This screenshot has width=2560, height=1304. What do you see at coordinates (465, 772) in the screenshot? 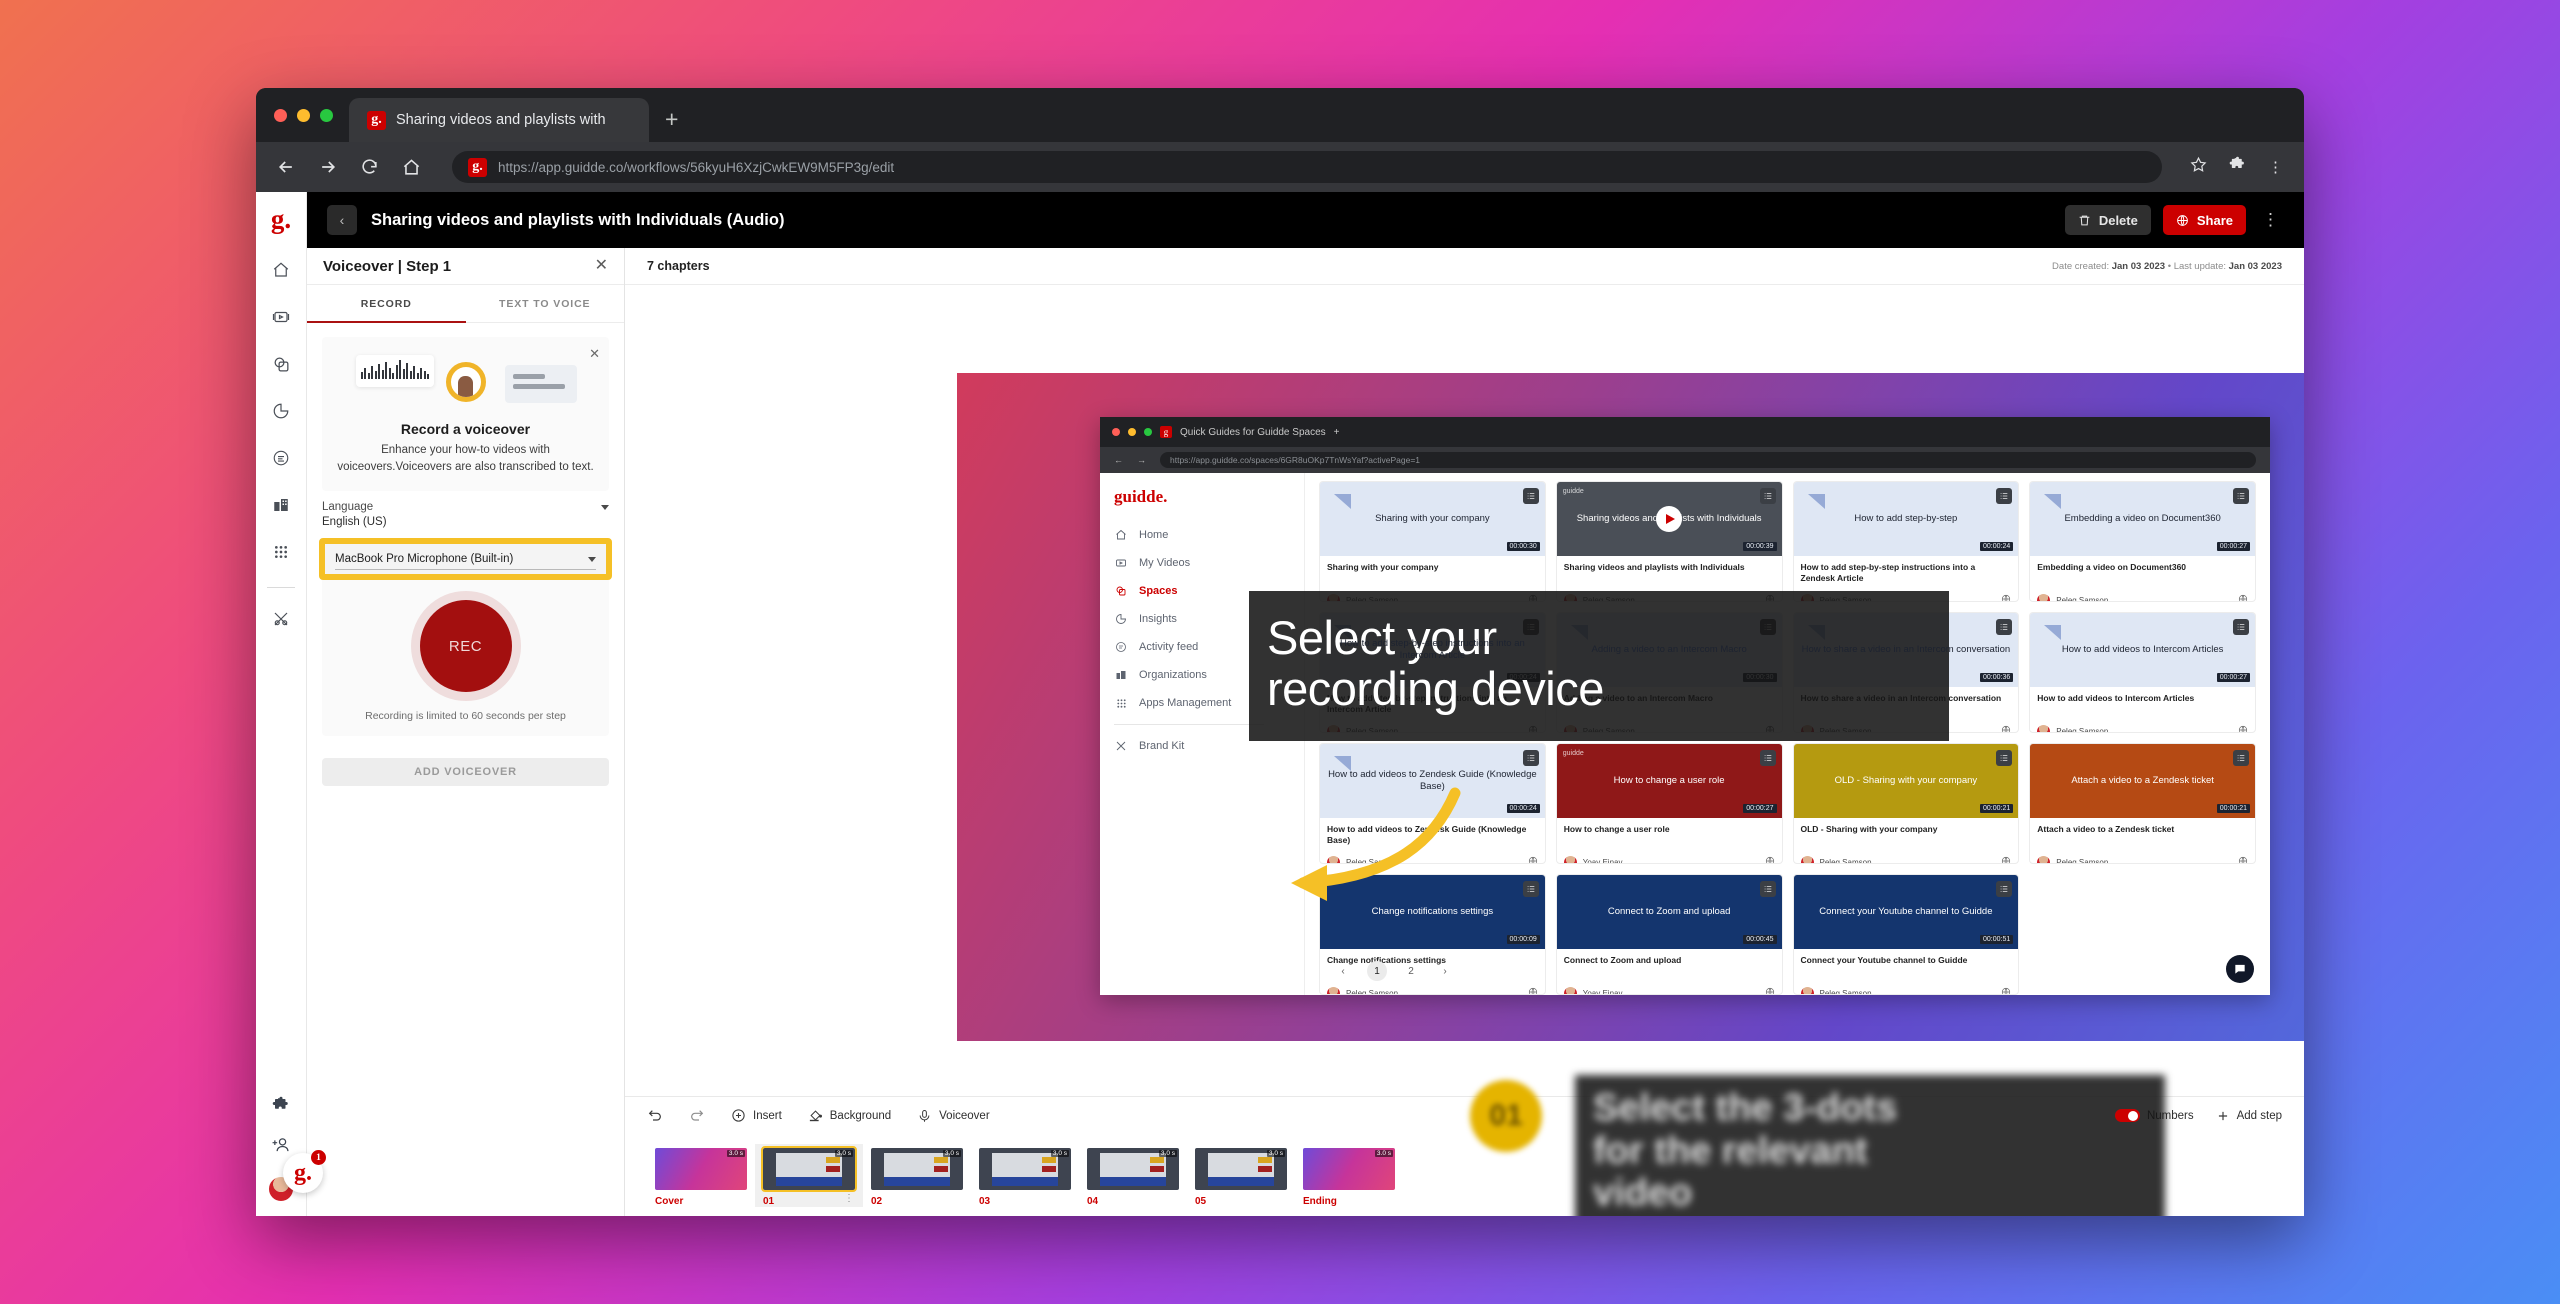
I see `add-voiceover-button: ADD VOICEOVER` at bounding box center [465, 772].